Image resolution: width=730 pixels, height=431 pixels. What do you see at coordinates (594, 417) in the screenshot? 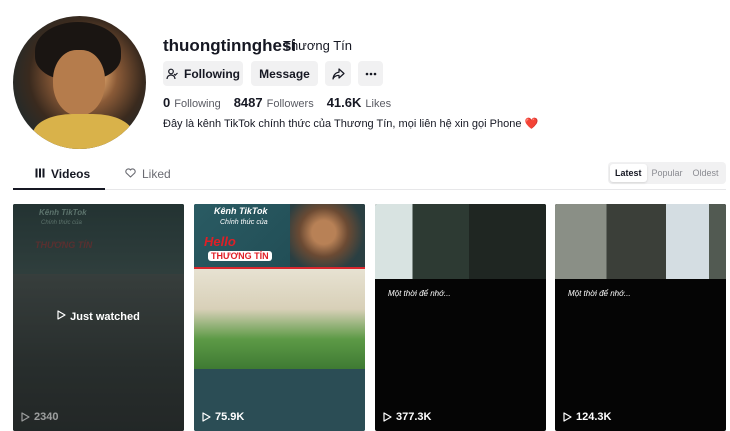
I see `view-count-value: 124.3K` at bounding box center [594, 417].